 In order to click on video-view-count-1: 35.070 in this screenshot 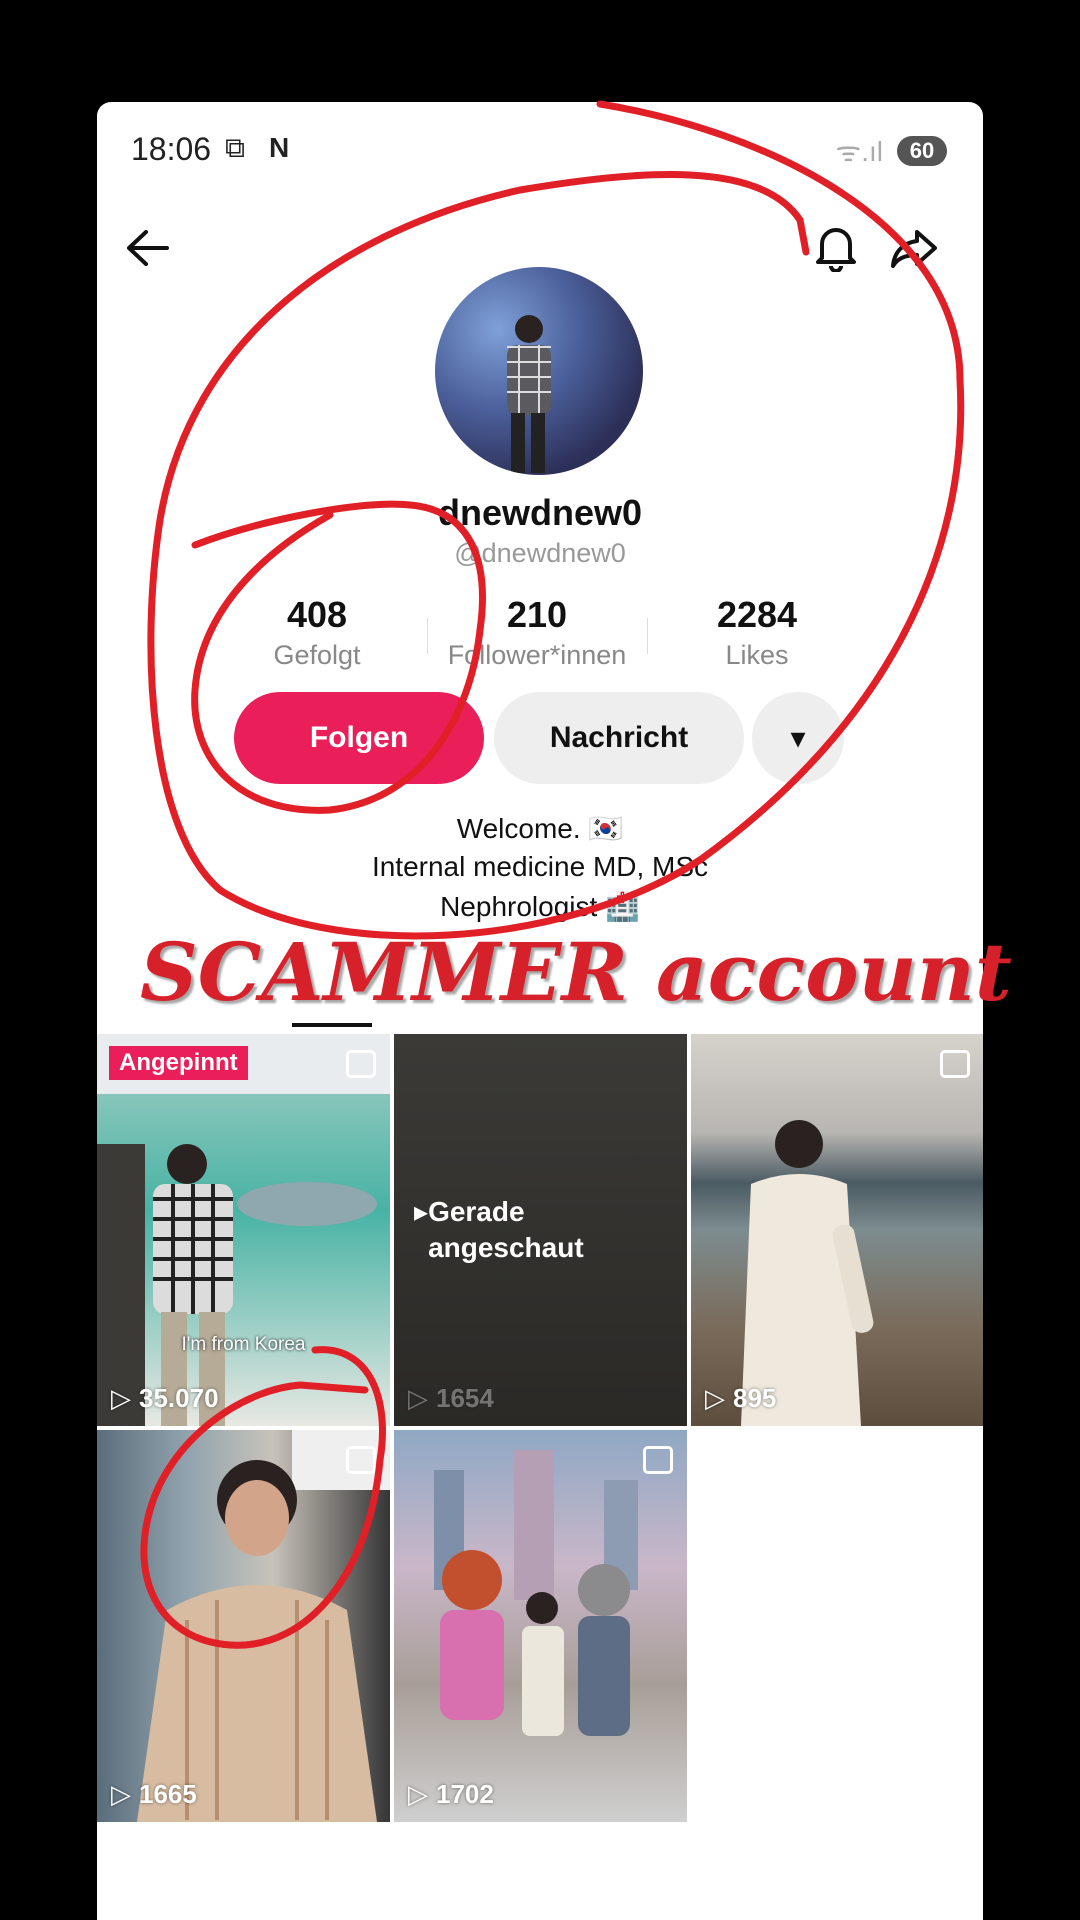, I will do `click(179, 1398)`.